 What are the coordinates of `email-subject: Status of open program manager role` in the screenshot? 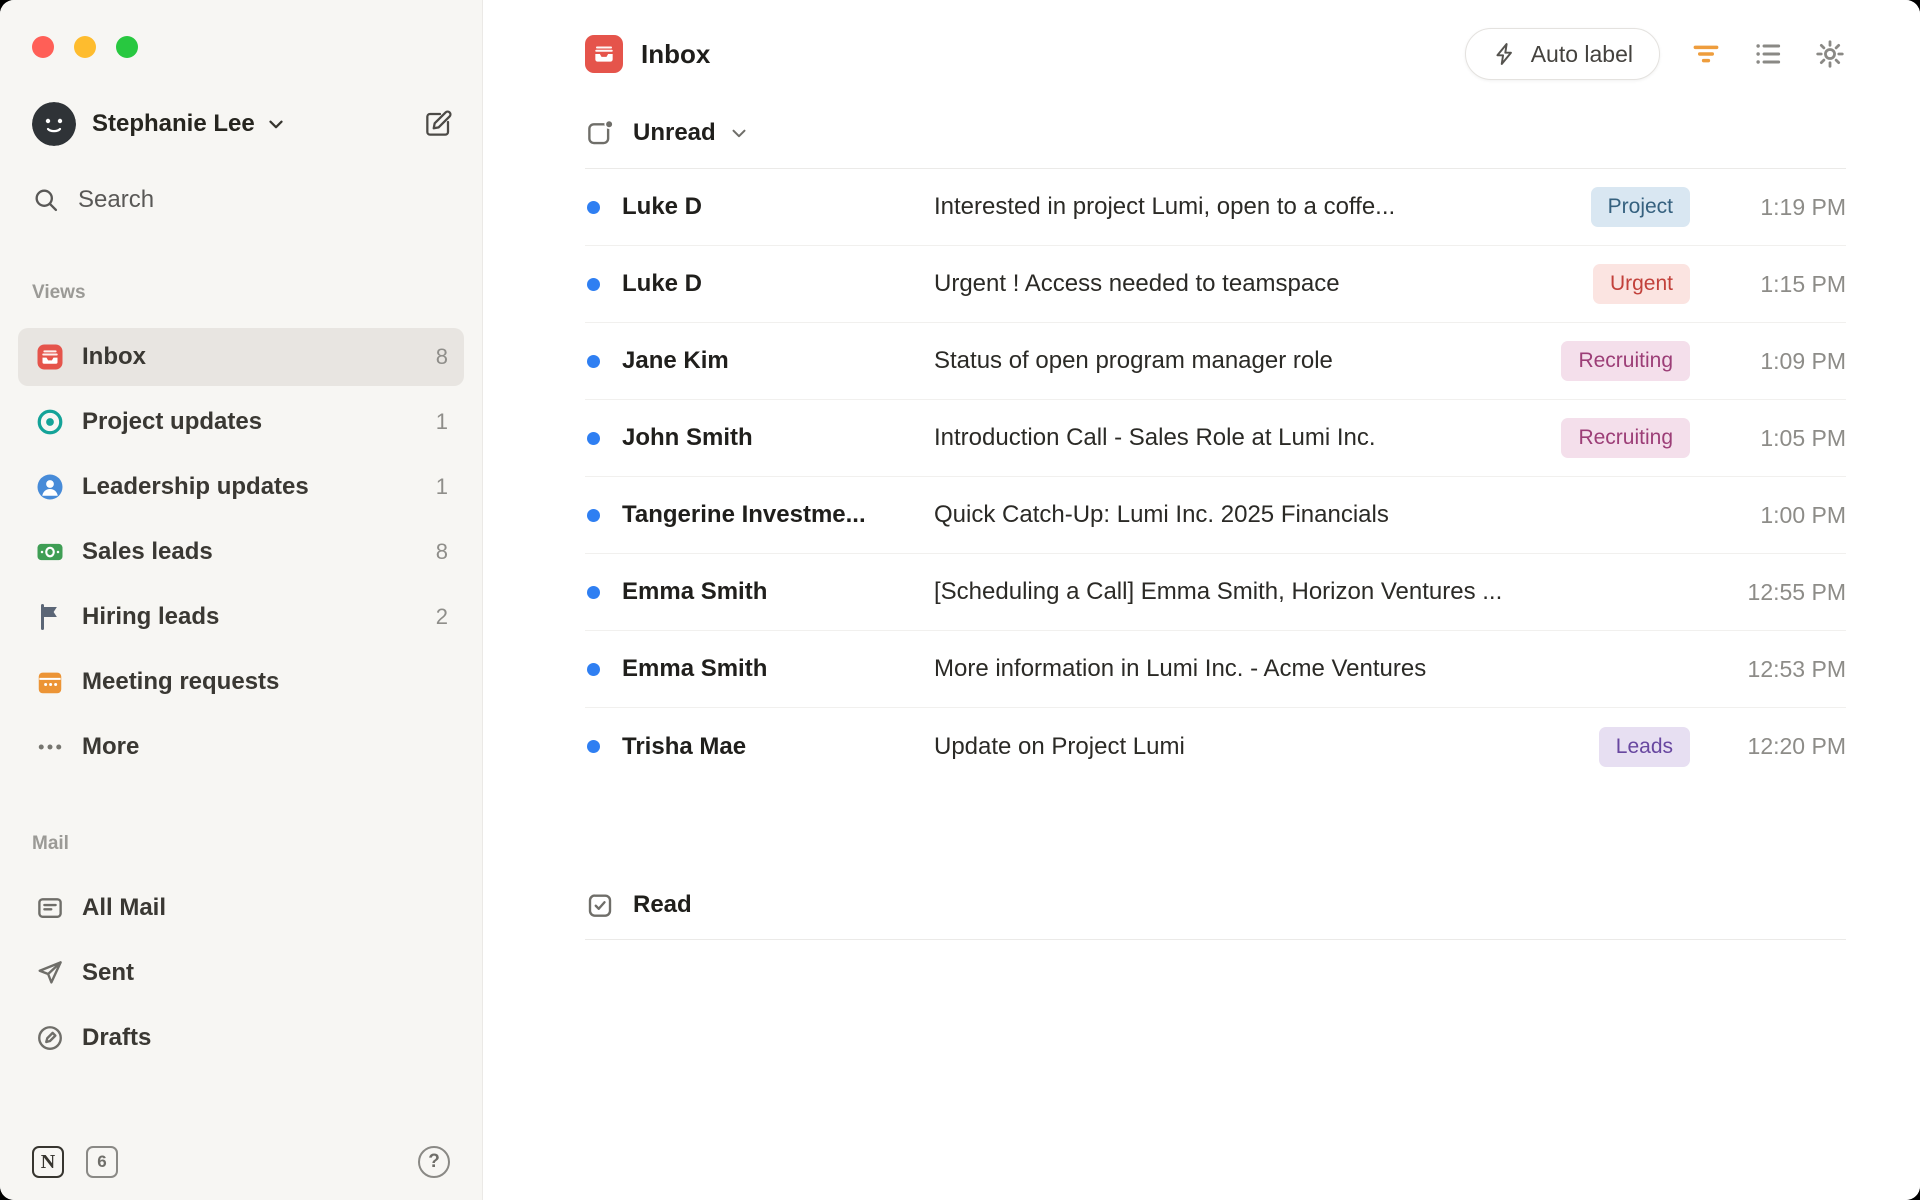 It's located at (1133, 360).